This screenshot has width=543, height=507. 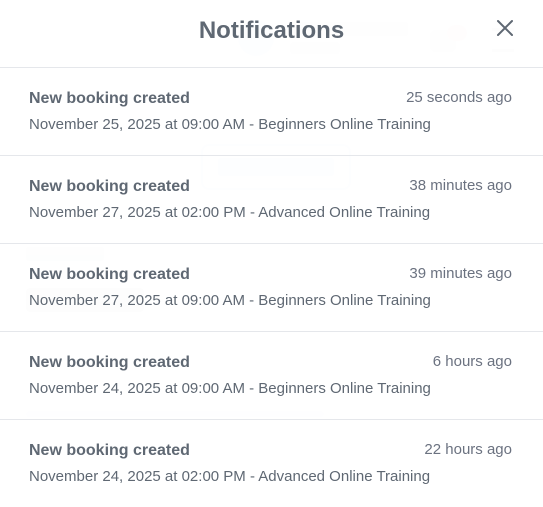 I want to click on notification-time: 25 seconds ago, so click(x=459, y=97).